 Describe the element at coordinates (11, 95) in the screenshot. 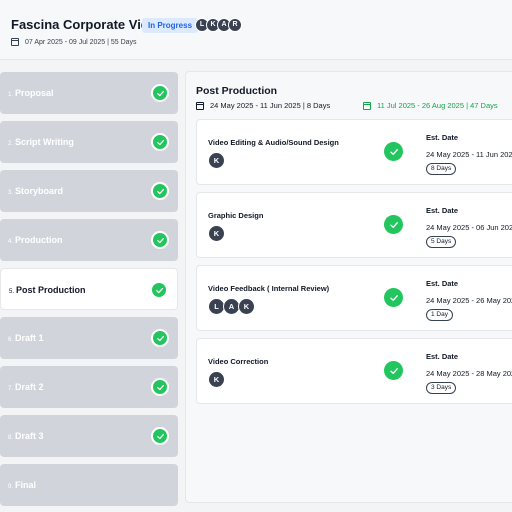

I see `stage-number: 1.` at that location.